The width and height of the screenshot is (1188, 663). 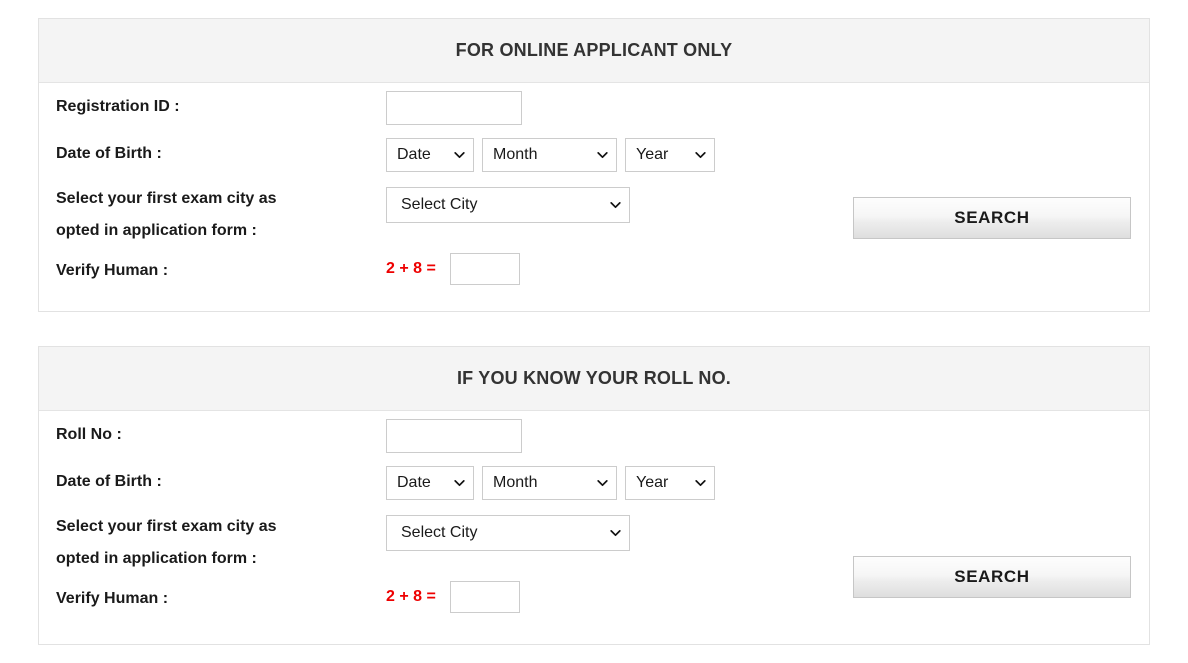 I want to click on controls-exam-city-online: Select City, so click(x=508, y=200).